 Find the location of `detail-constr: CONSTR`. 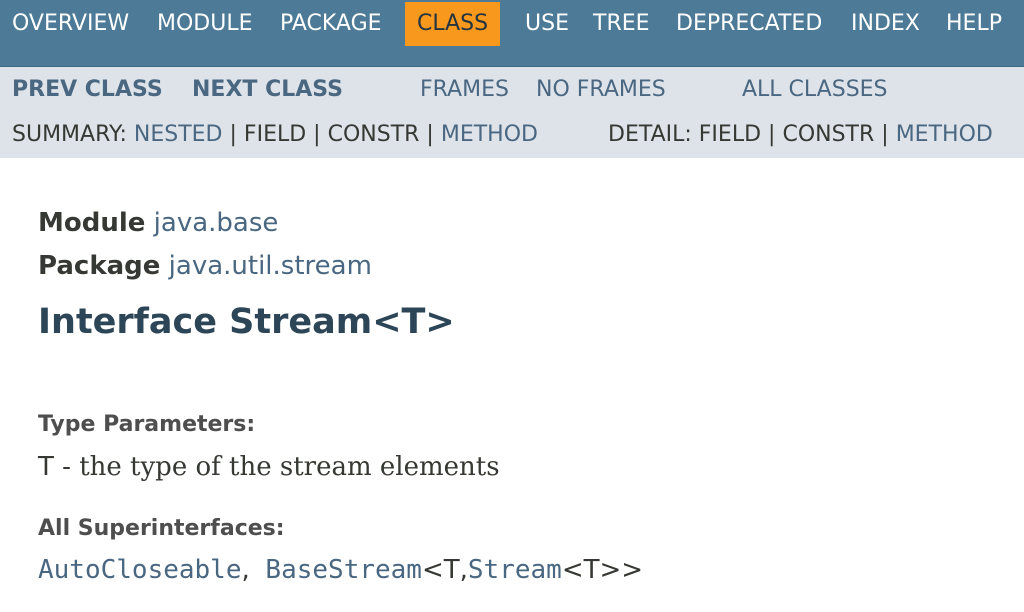

detail-constr: CONSTR is located at coordinates (828, 134).